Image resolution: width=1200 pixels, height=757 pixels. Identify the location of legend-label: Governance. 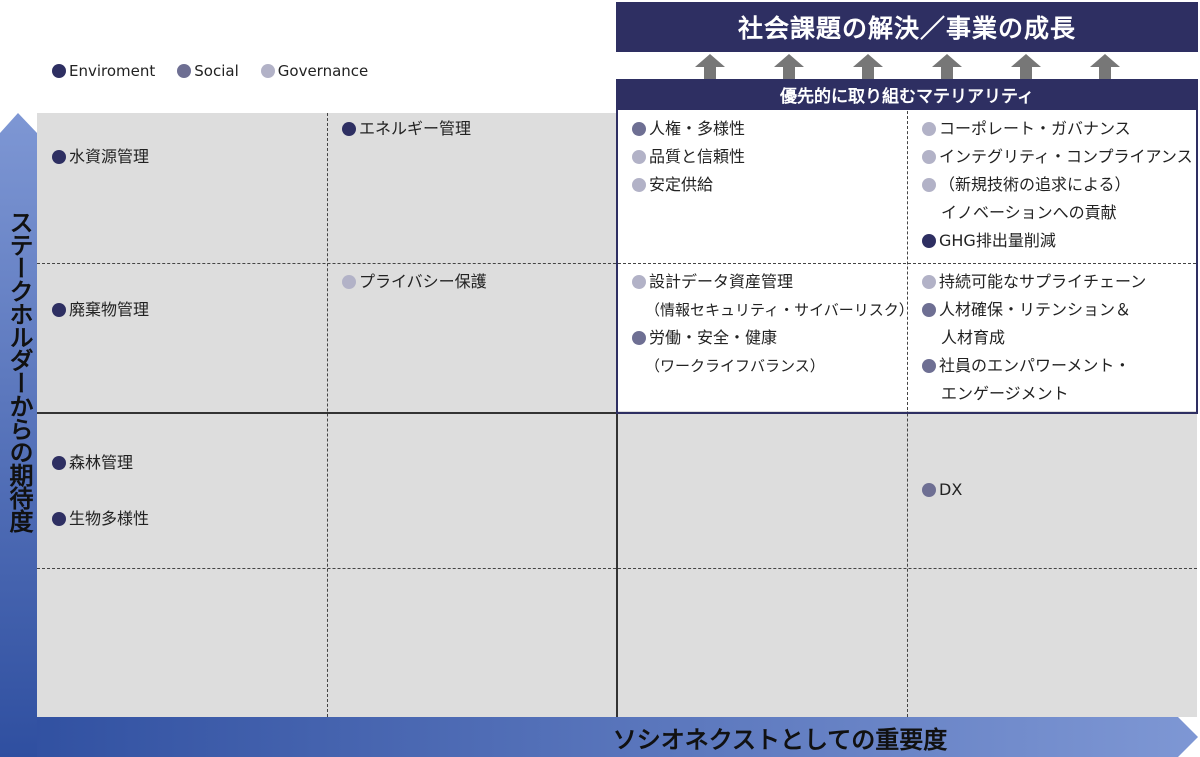
(323, 71).